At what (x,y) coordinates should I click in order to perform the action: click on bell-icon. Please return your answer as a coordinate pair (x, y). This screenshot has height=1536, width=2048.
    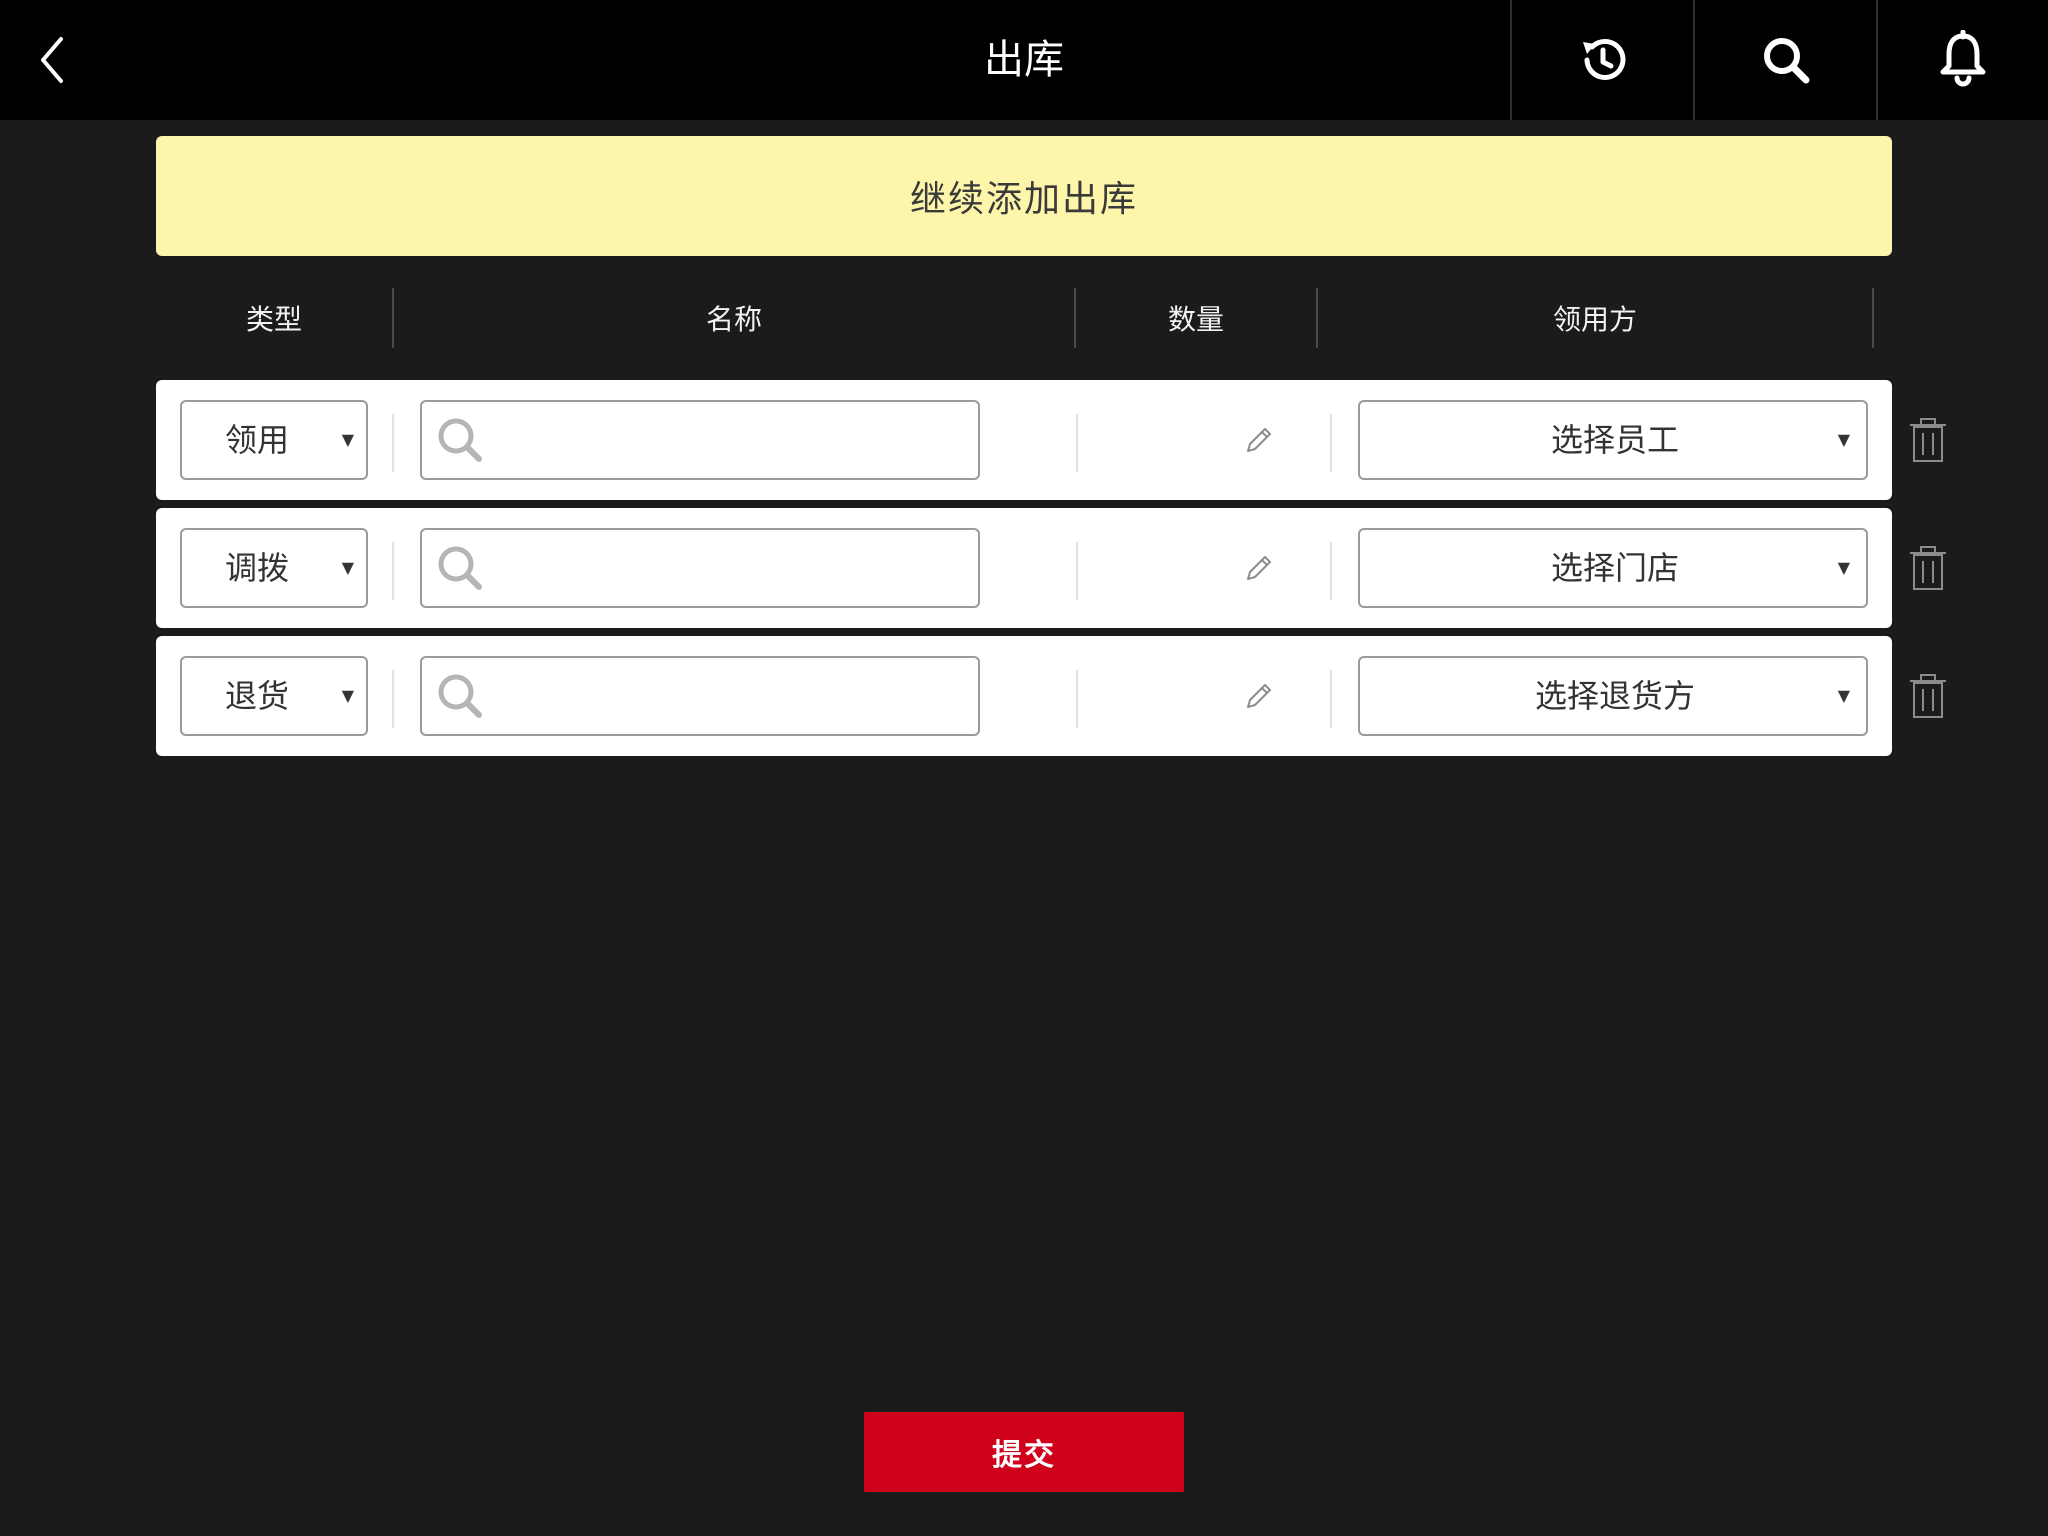
    Looking at the image, I should click on (1963, 58).